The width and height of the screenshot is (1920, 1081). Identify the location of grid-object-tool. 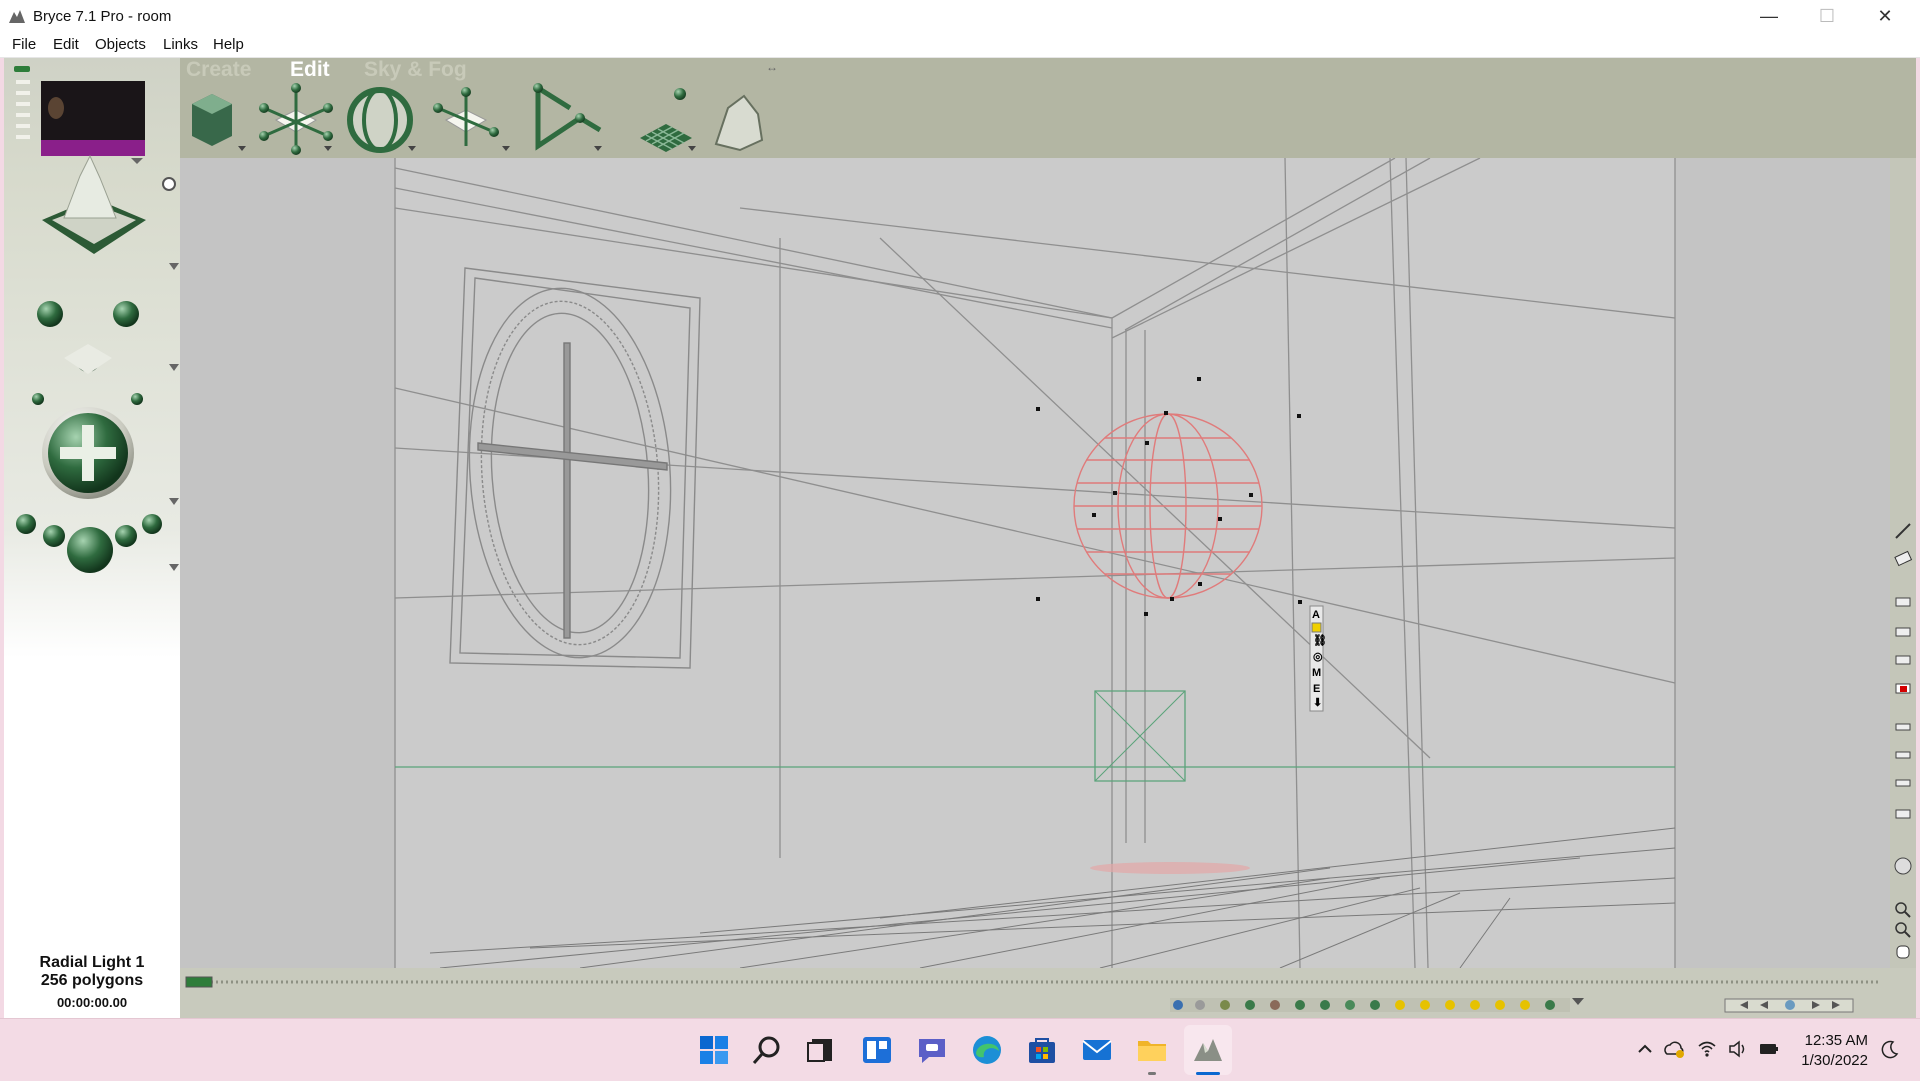
(668, 120).